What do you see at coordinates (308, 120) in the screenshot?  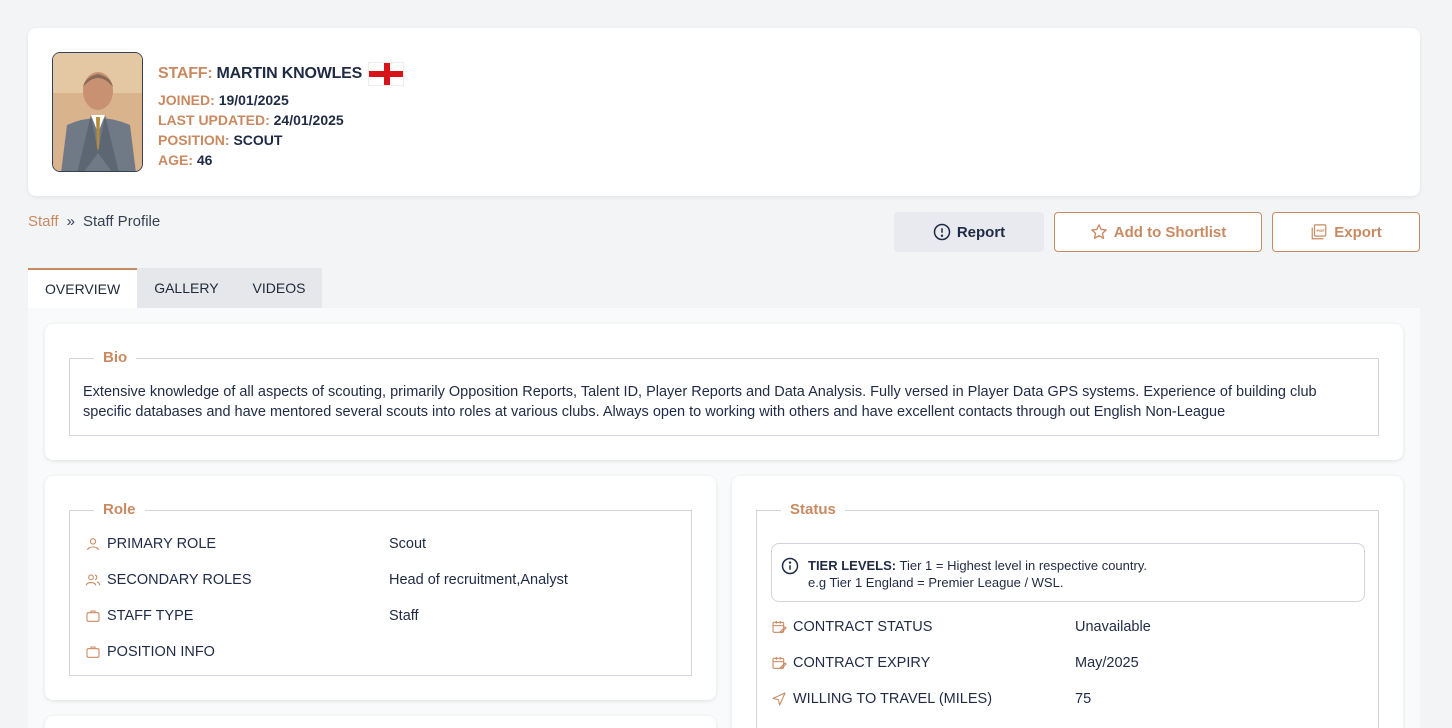 I see `updated-value: 24/01/2025` at bounding box center [308, 120].